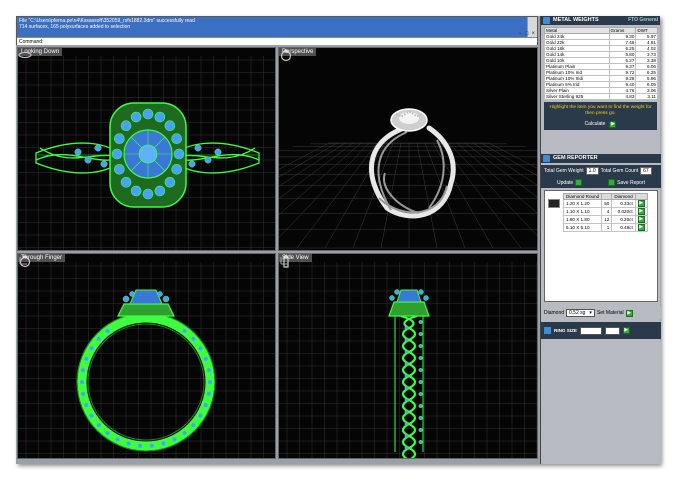 The height and width of the screenshot is (480, 676). I want to click on gem-row: 1.80 X 1.80 12 0.20ct ▶, so click(605, 219).